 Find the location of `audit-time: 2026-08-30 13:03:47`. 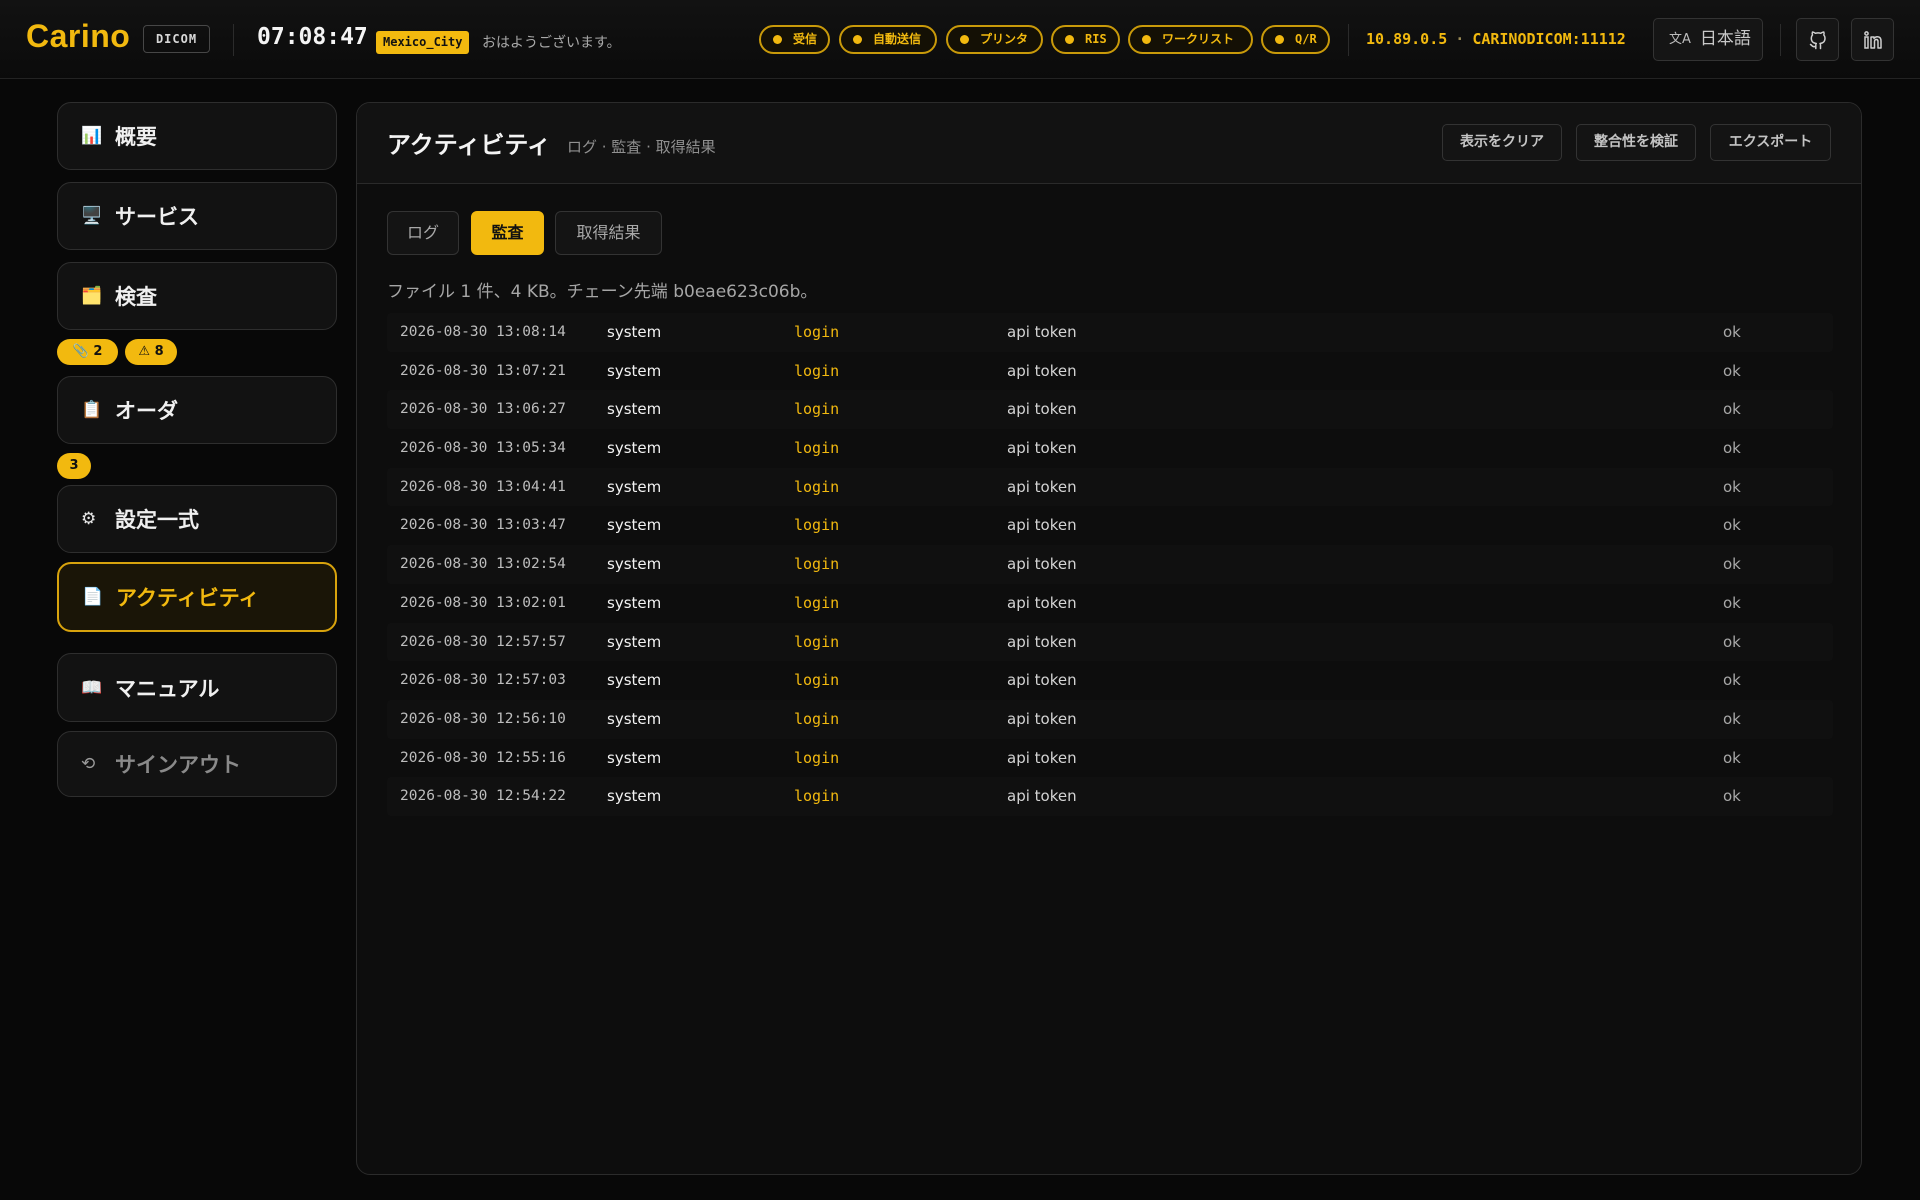

audit-time: 2026-08-30 13:03:47 is located at coordinates (483, 525).